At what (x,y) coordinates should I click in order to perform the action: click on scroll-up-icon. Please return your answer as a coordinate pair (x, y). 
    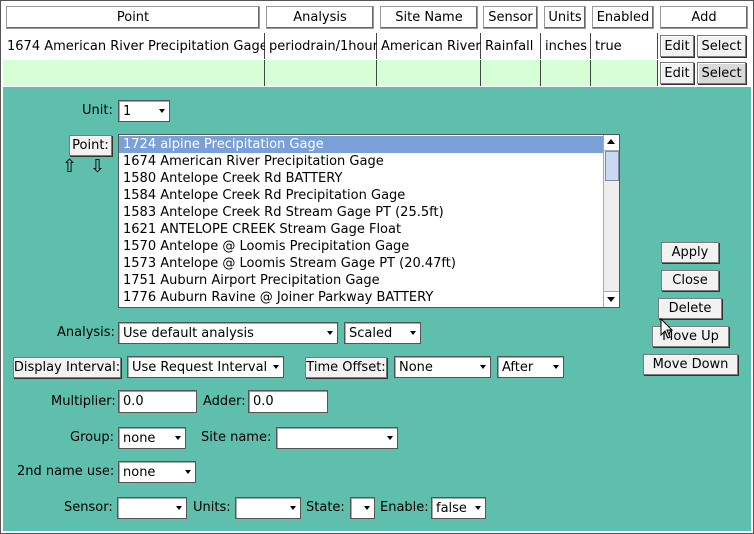
    Looking at the image, I should click on (611, 143).